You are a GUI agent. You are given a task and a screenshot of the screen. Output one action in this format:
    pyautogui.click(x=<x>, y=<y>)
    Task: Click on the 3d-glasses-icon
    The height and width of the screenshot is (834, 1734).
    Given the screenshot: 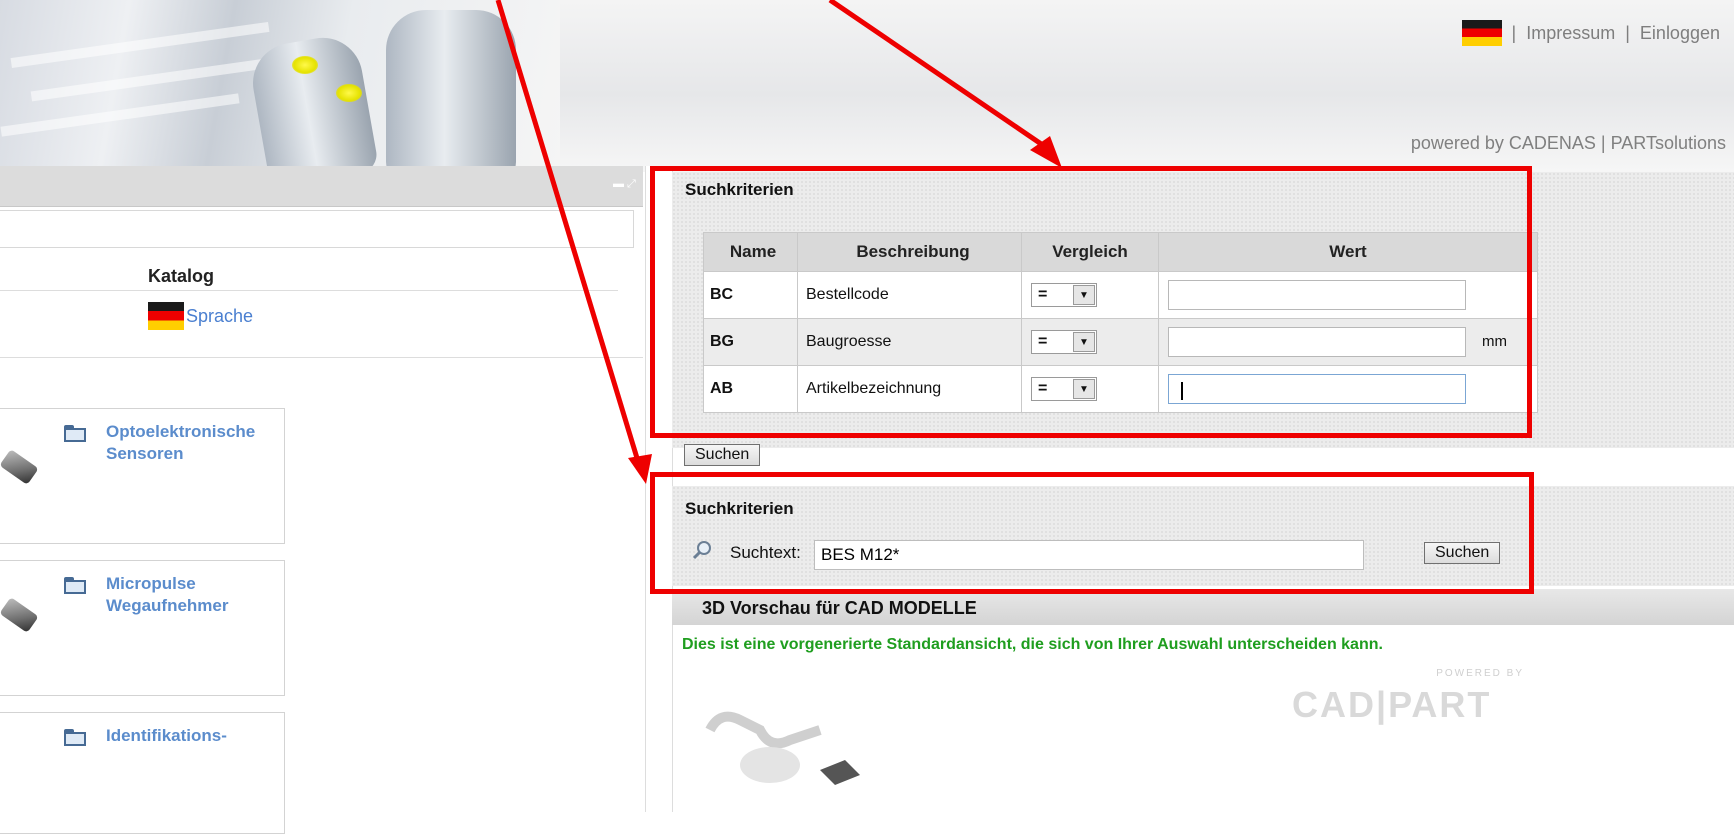 What is the action you would take?
    pyautogui.click(x=782, y=748)
    